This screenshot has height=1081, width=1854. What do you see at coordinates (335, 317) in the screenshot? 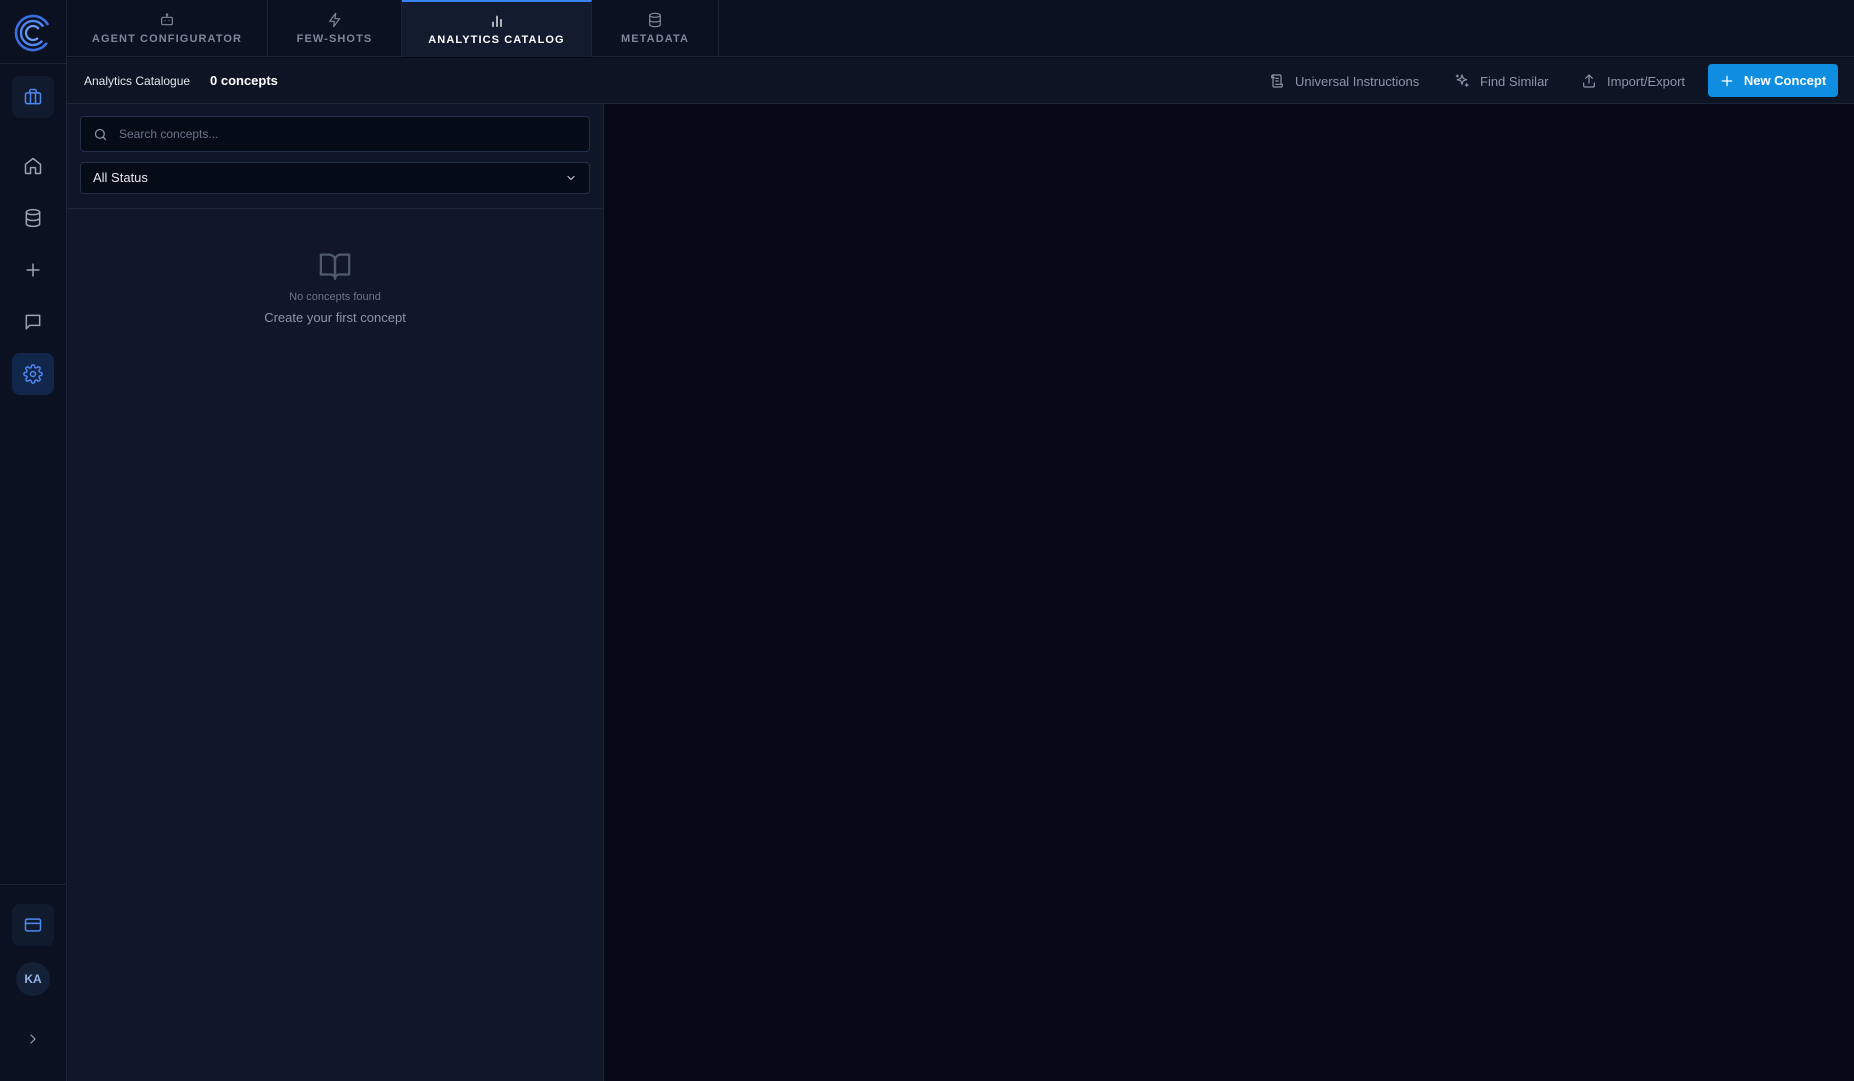
I see `empty-state-subtitle: Create your first concept` at bounding box center [335, 317].